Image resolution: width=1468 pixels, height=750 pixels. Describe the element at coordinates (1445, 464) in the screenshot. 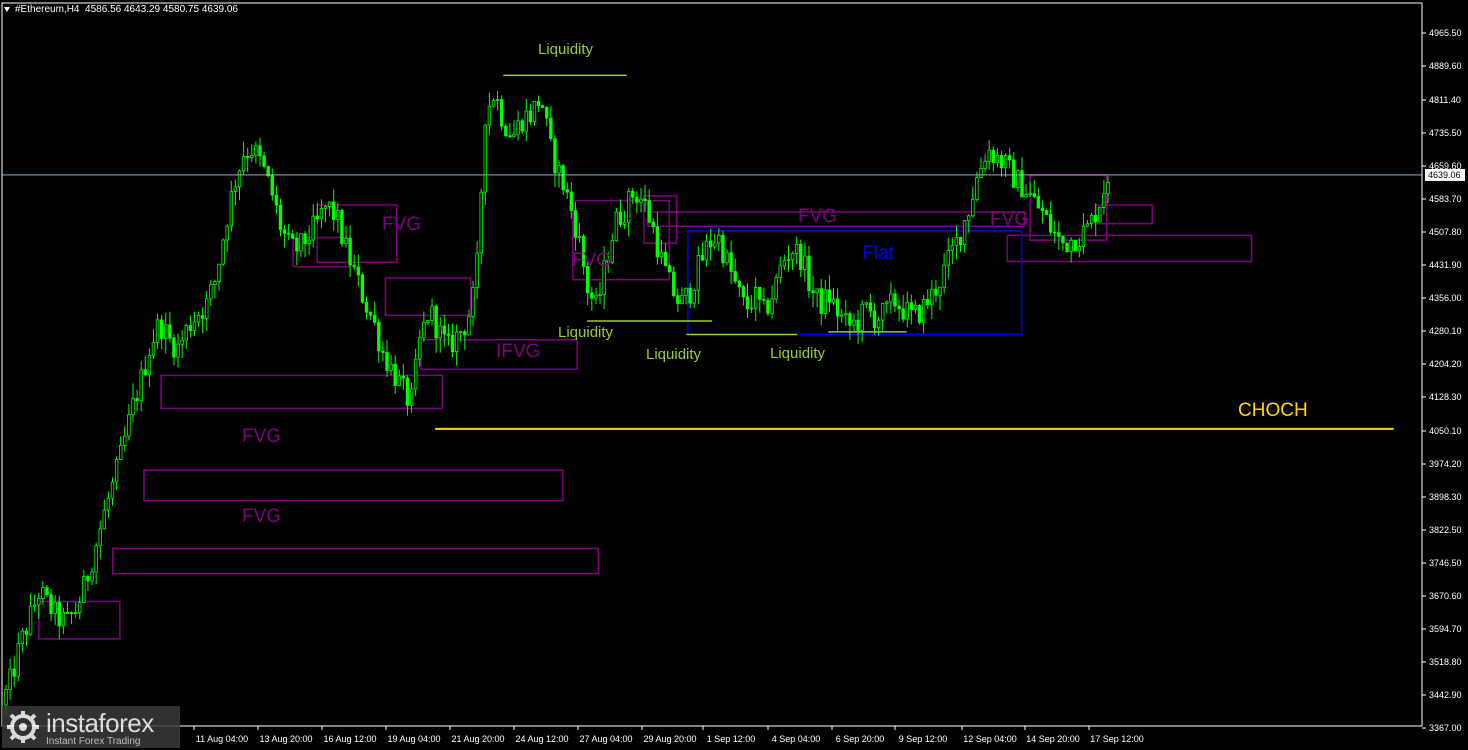

I see `y-tick-label: 3974.20` at that location.